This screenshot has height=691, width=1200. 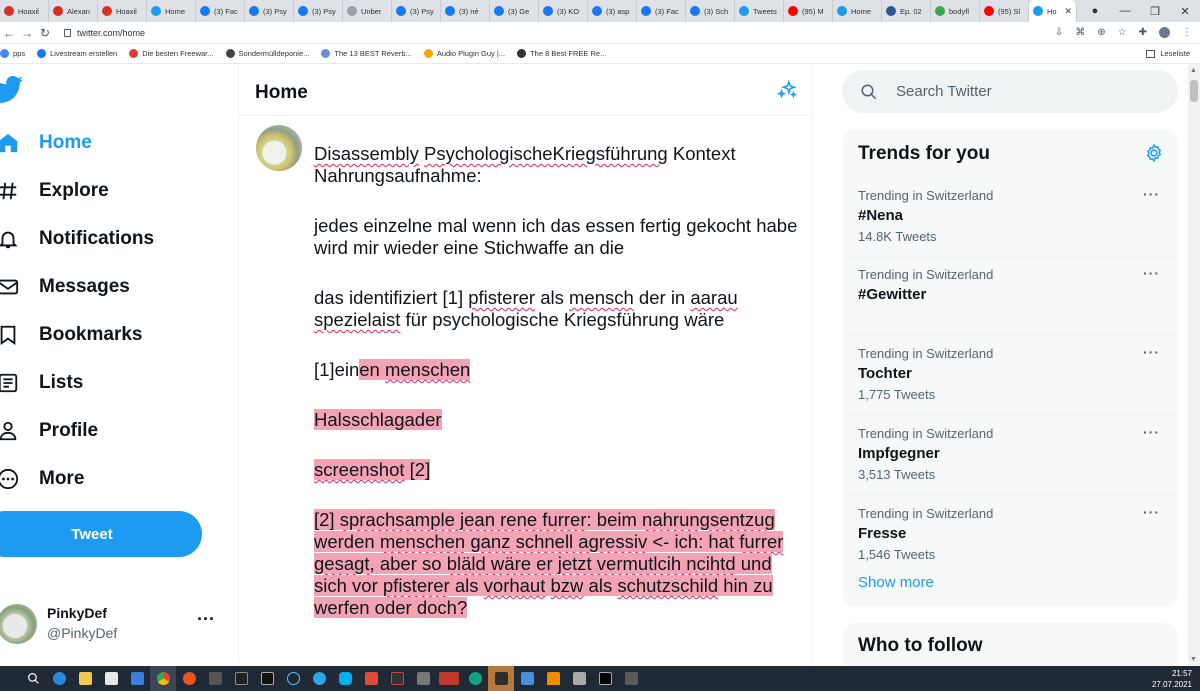 I want to click on reload-button: ↻, so click(x=45, y=33).